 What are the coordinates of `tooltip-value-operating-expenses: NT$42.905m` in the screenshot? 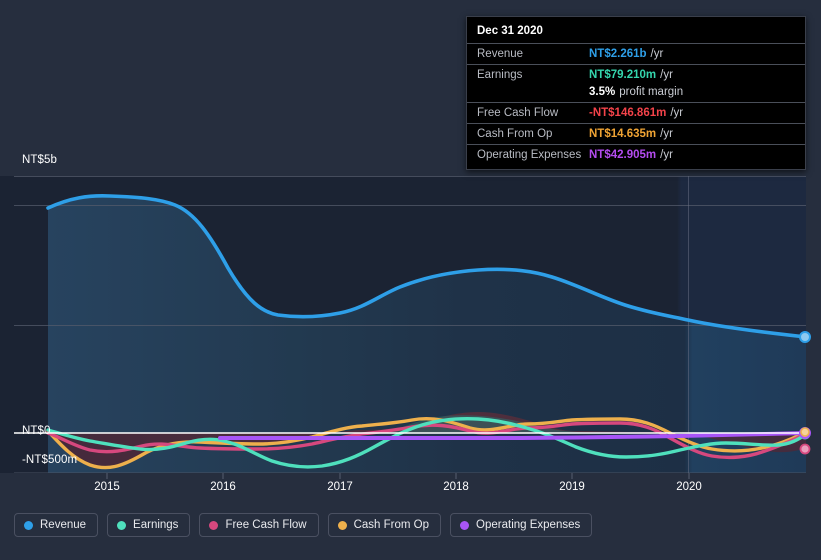 It's located at (623, 155).